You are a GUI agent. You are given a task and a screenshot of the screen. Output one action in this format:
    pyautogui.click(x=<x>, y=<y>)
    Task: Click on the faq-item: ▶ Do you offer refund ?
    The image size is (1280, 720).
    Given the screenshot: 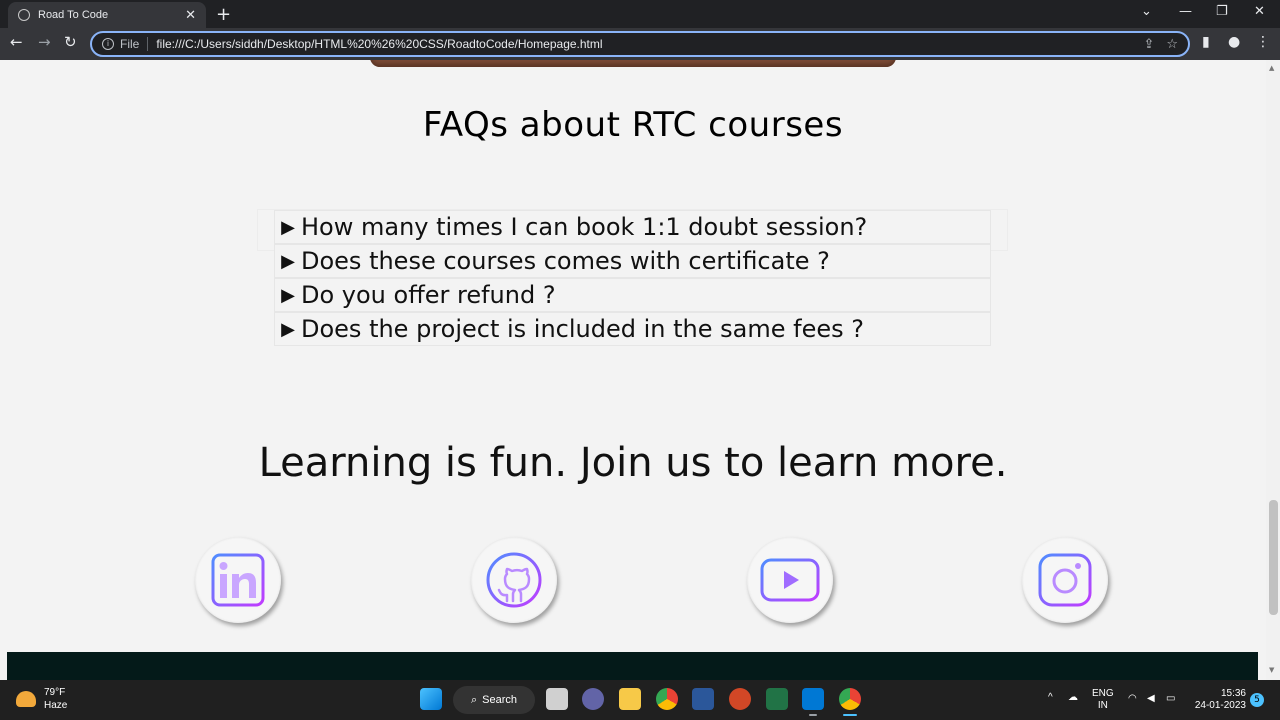 What is the action you would take?
    pyautogui.click(x=632, y=295)
    